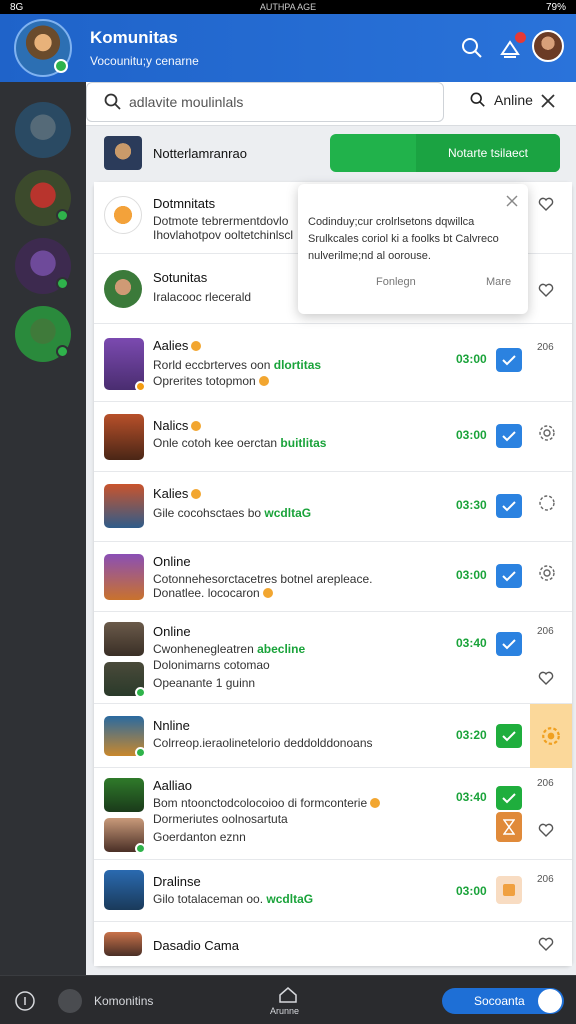  I want to click on hourglass-icon, so click(509, 827).